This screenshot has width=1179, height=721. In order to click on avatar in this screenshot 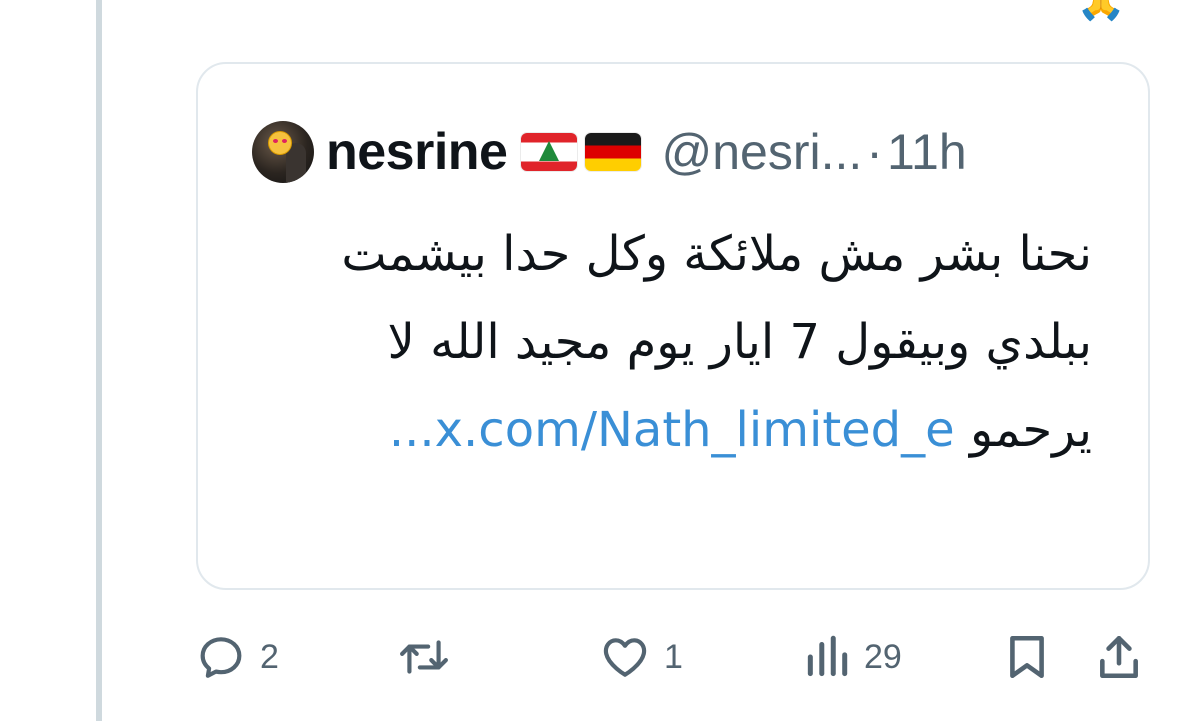, I will do `click(283, 152)`.